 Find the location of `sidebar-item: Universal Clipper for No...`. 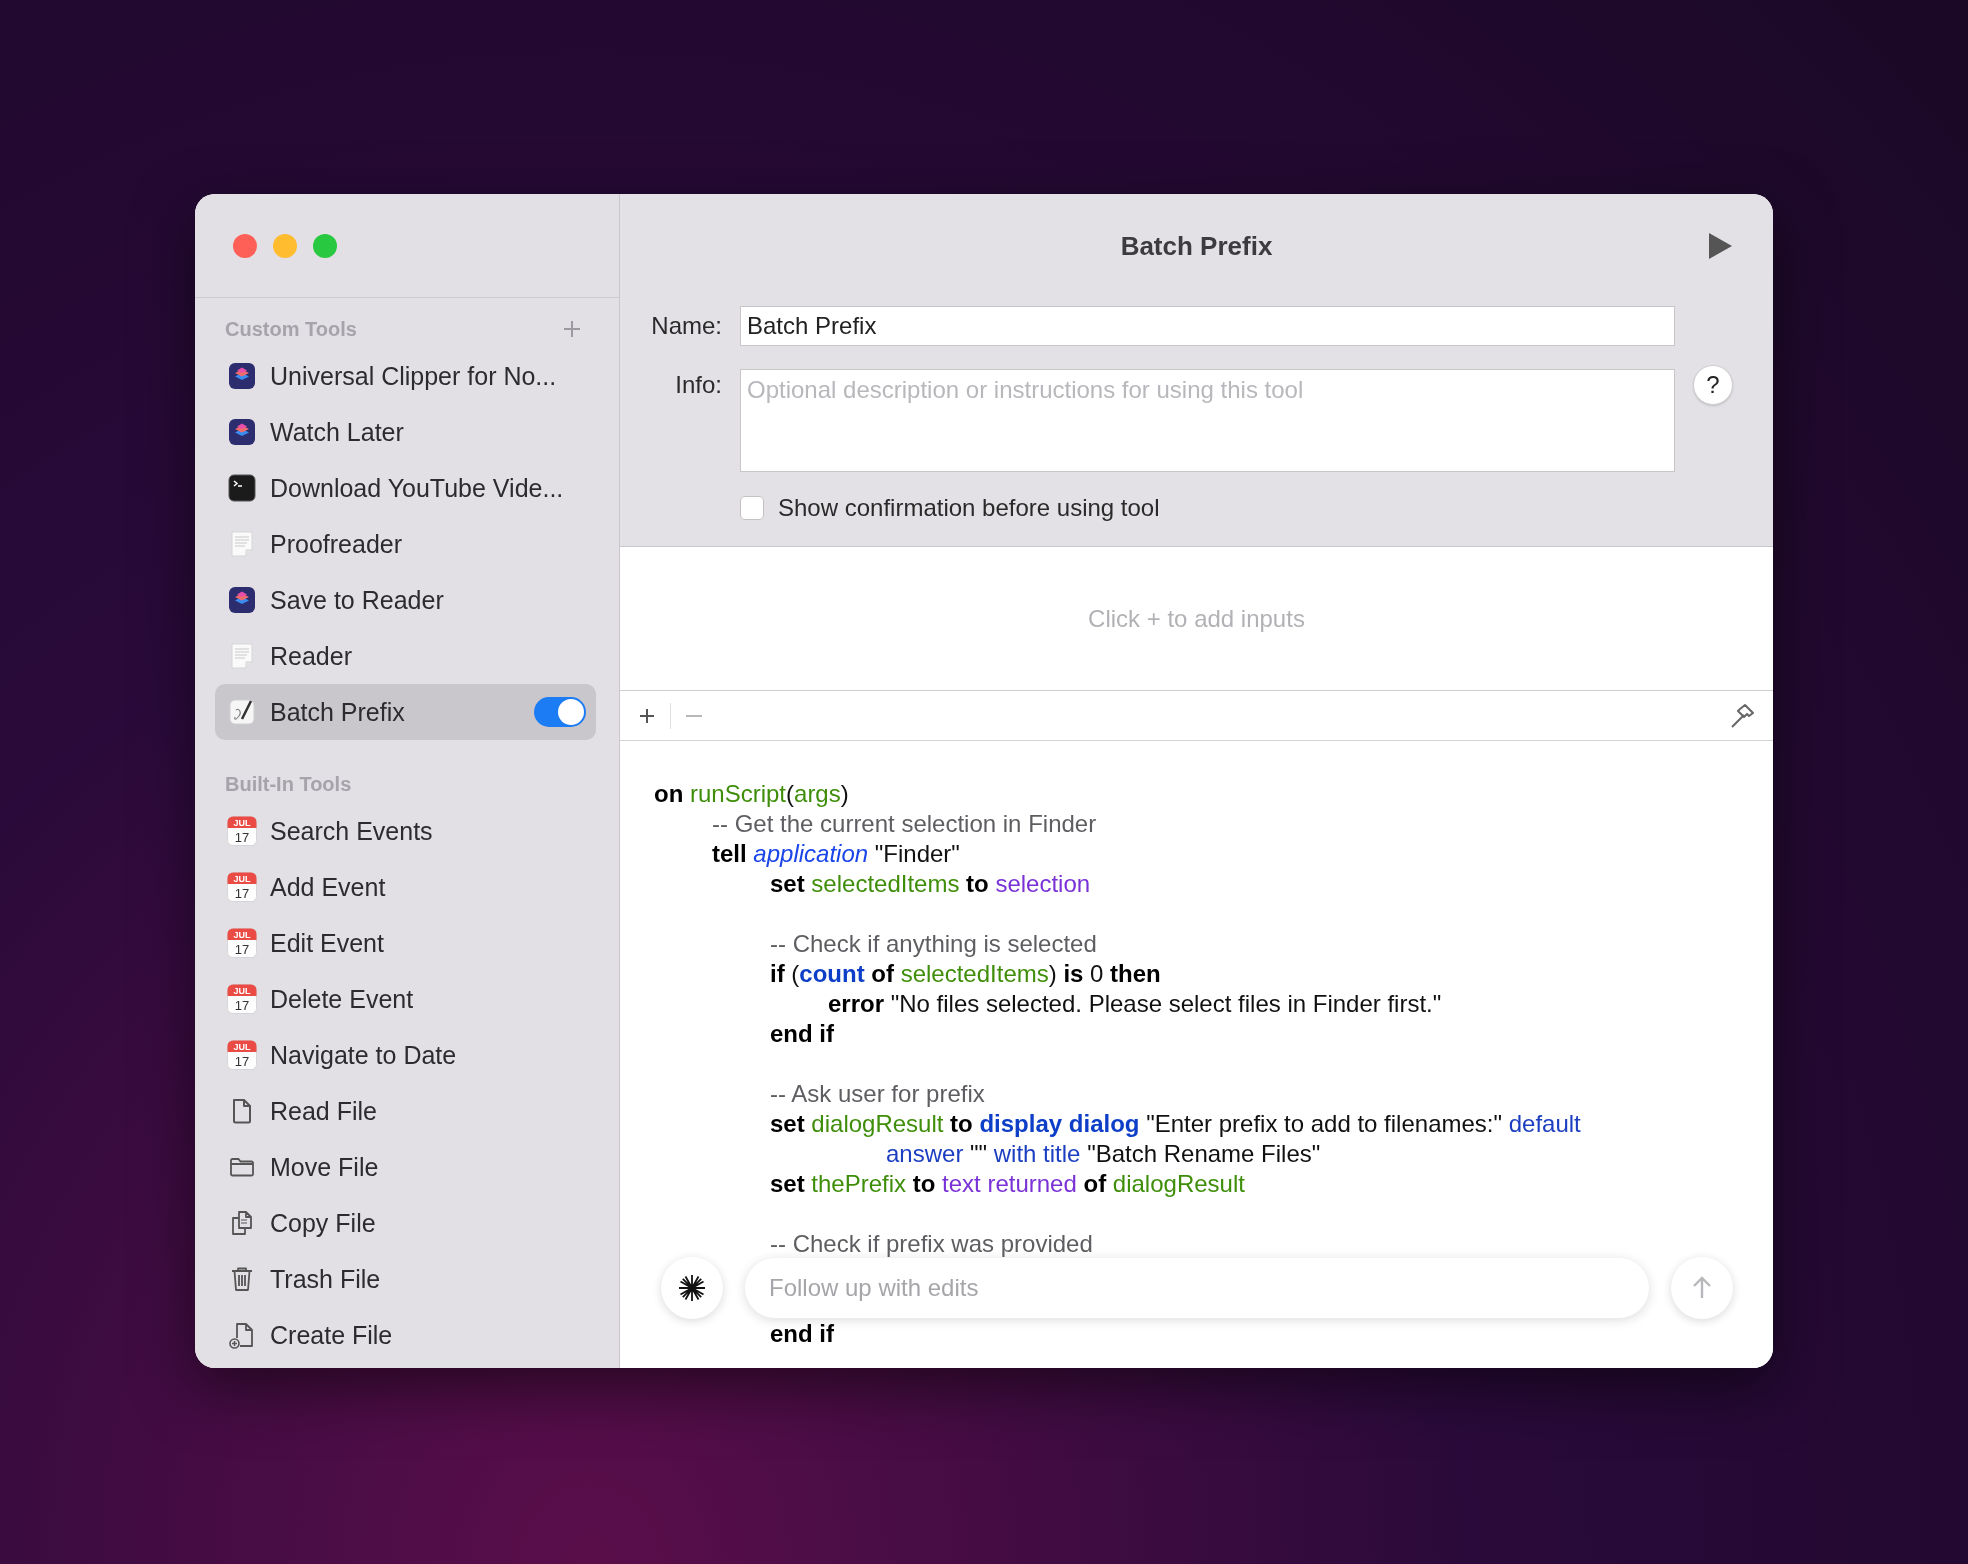

sidebar-item: Universal Clipper for No... is located at coordinates (405, 376).